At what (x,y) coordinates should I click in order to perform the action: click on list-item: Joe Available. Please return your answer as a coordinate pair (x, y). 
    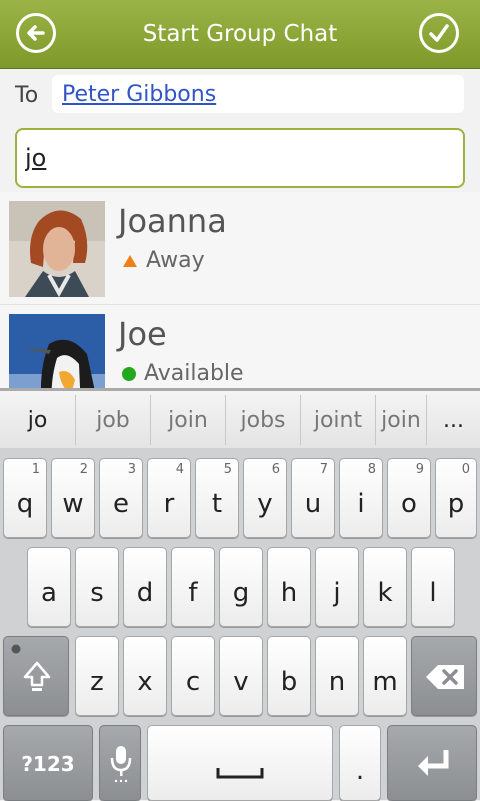
    Looking at the image, I should click on (240, 346).